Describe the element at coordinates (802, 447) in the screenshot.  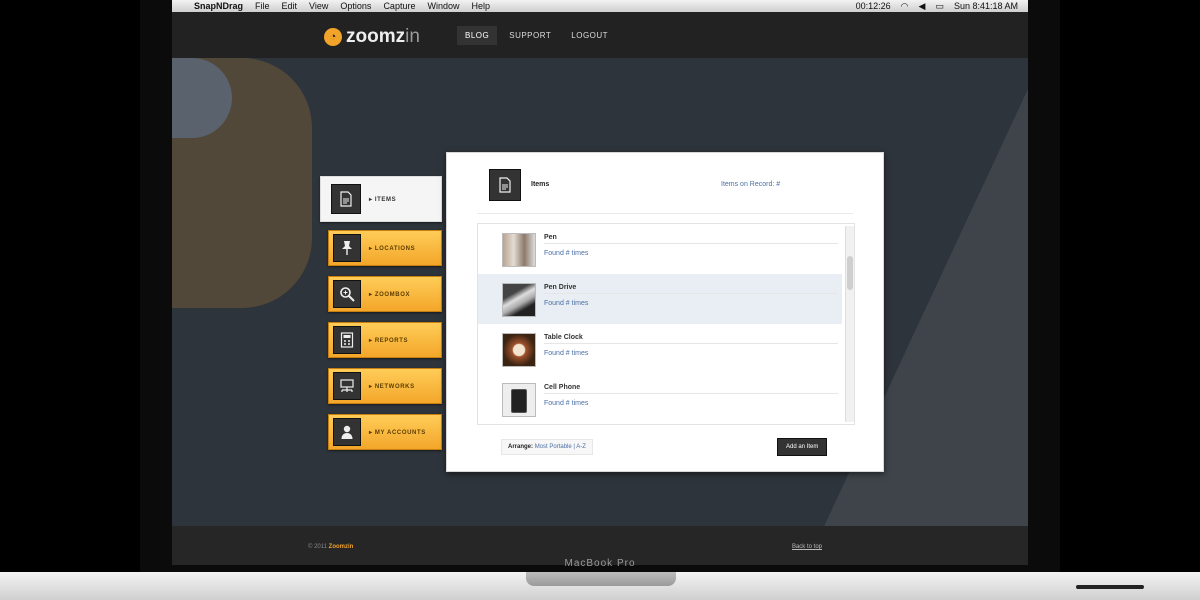
I see `add-item-button: Add an Item` at that location.